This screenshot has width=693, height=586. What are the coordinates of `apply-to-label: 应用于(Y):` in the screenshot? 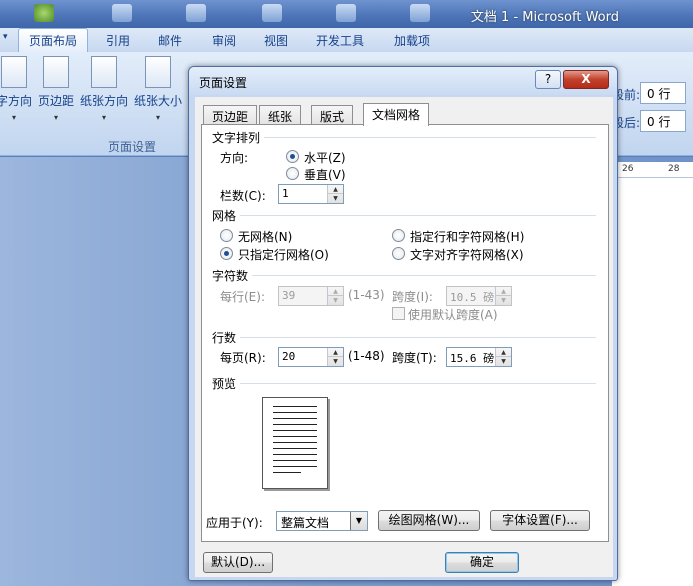 It's located at (234, 523).